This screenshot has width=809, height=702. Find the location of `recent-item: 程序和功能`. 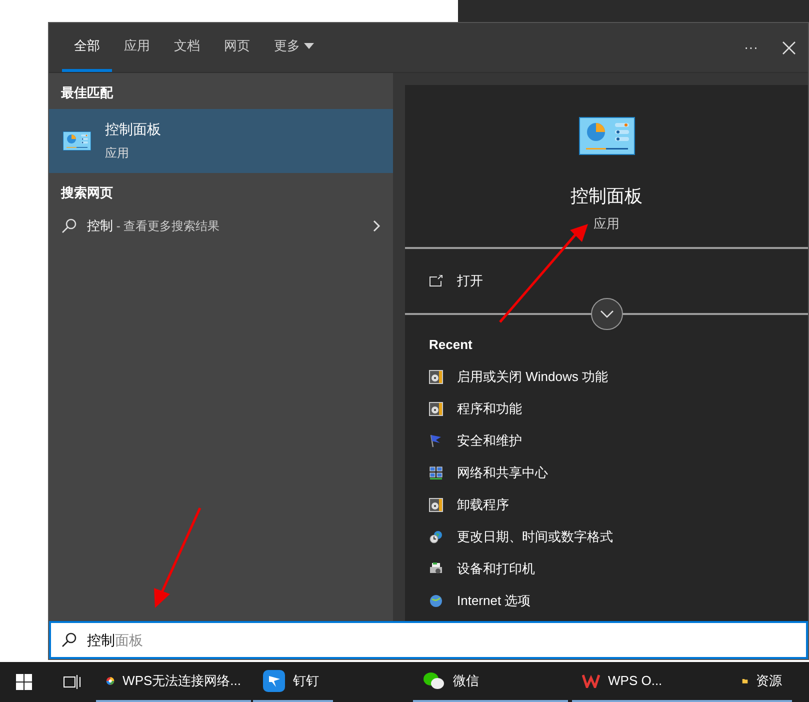

recent-item: 程序和功能 is located at coordinates (606, 408).